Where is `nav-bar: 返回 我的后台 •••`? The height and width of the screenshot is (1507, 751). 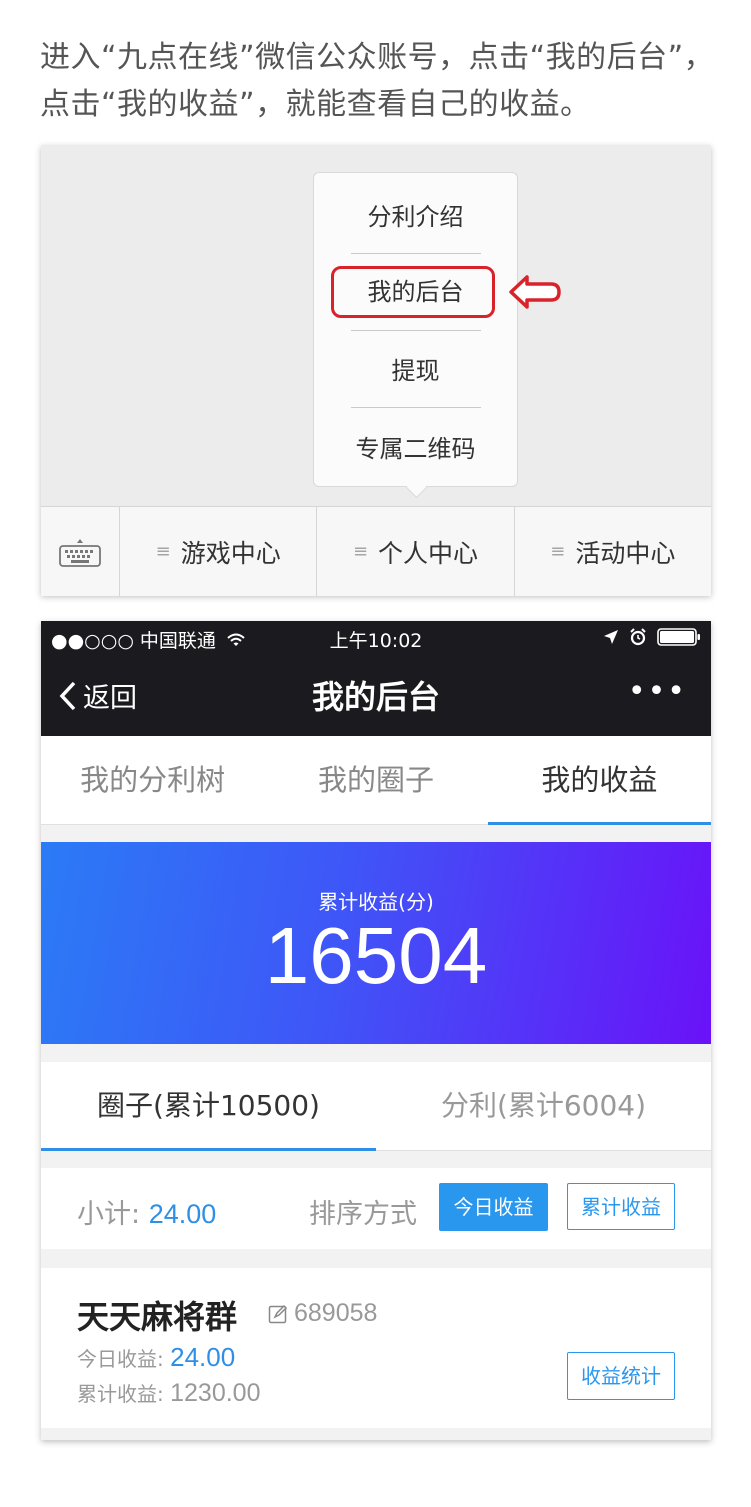 nav-bar: 返回 我的后台 ••• is located at coordinates (376, 695).